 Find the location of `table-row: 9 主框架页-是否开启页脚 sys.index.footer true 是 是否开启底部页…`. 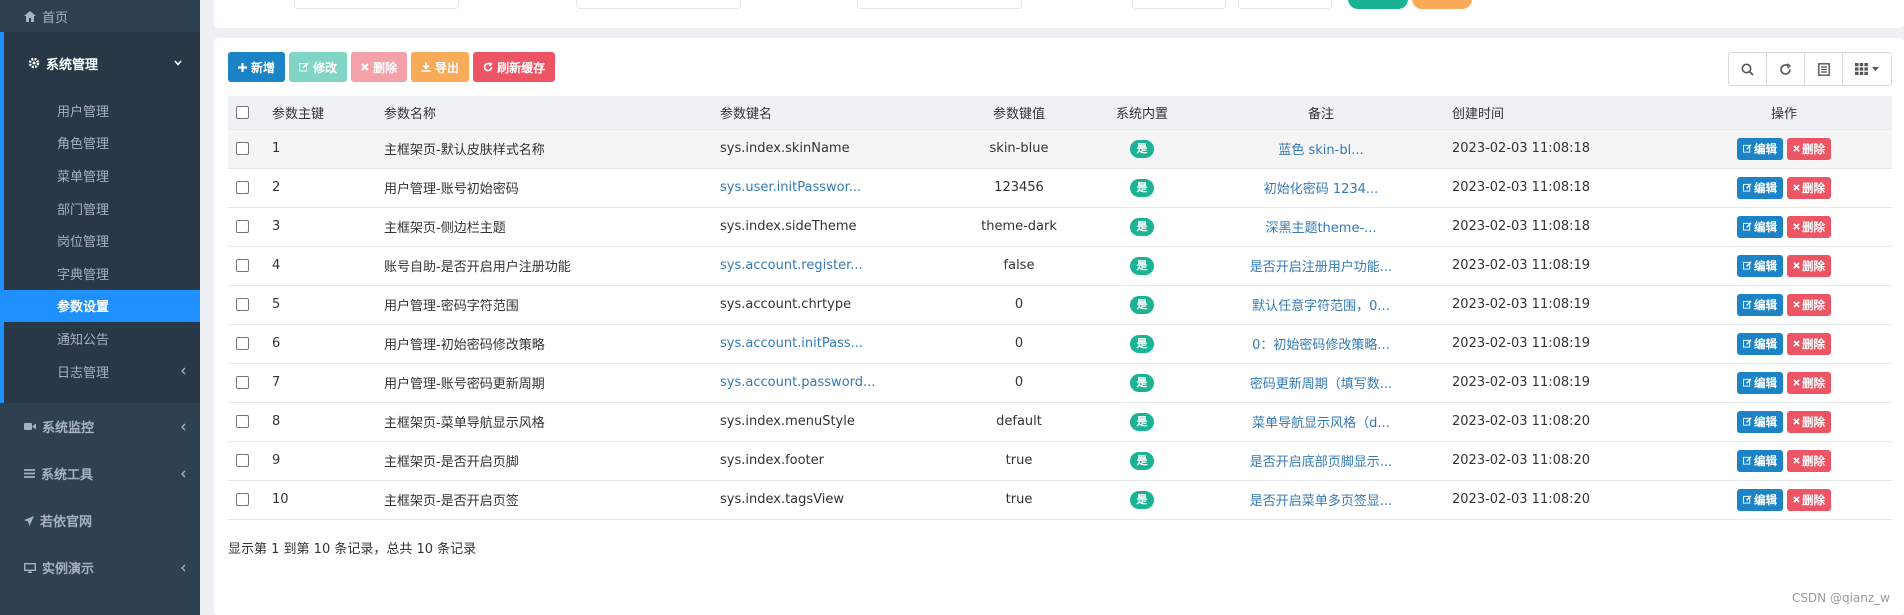

table-row: 9 主框架页-是否开启页脚 sys.index.footer true 是 是否开启底部页… is located at coordinates (1060, 461).